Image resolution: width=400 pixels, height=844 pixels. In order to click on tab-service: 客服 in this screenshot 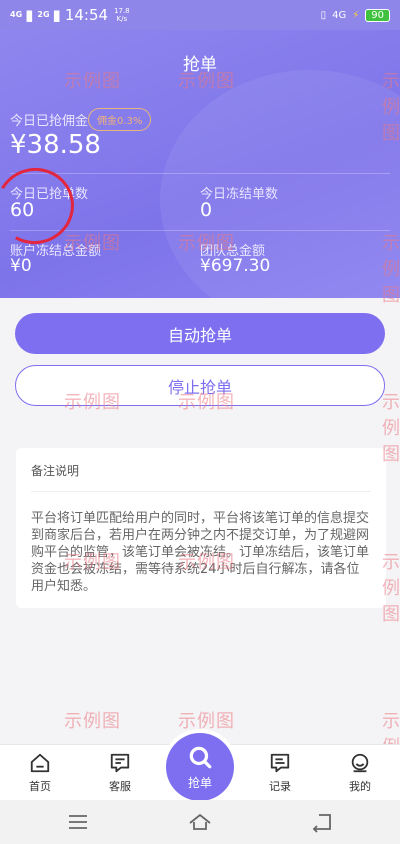, I will do `click(120, 773)`.